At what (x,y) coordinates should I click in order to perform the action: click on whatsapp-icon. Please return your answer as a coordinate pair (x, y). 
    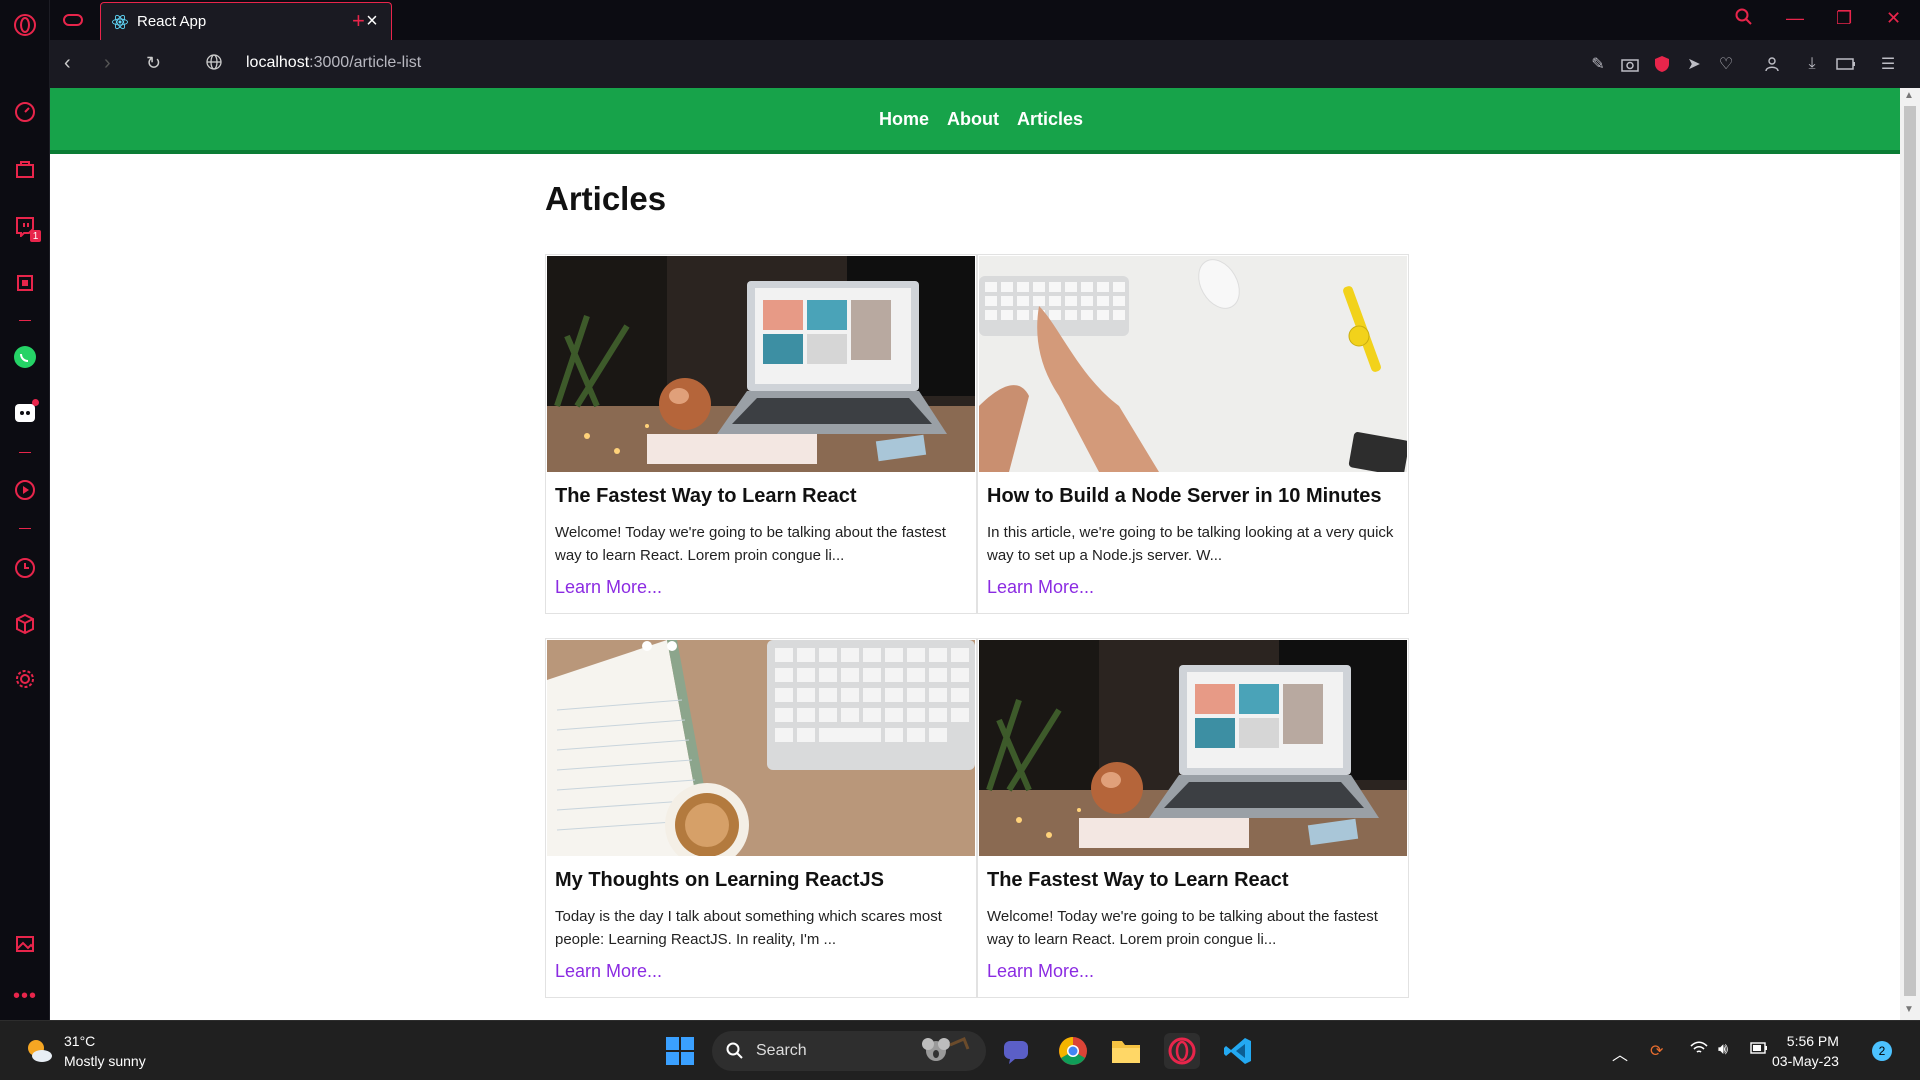
    Looking at the image, I should click on (25, 357).